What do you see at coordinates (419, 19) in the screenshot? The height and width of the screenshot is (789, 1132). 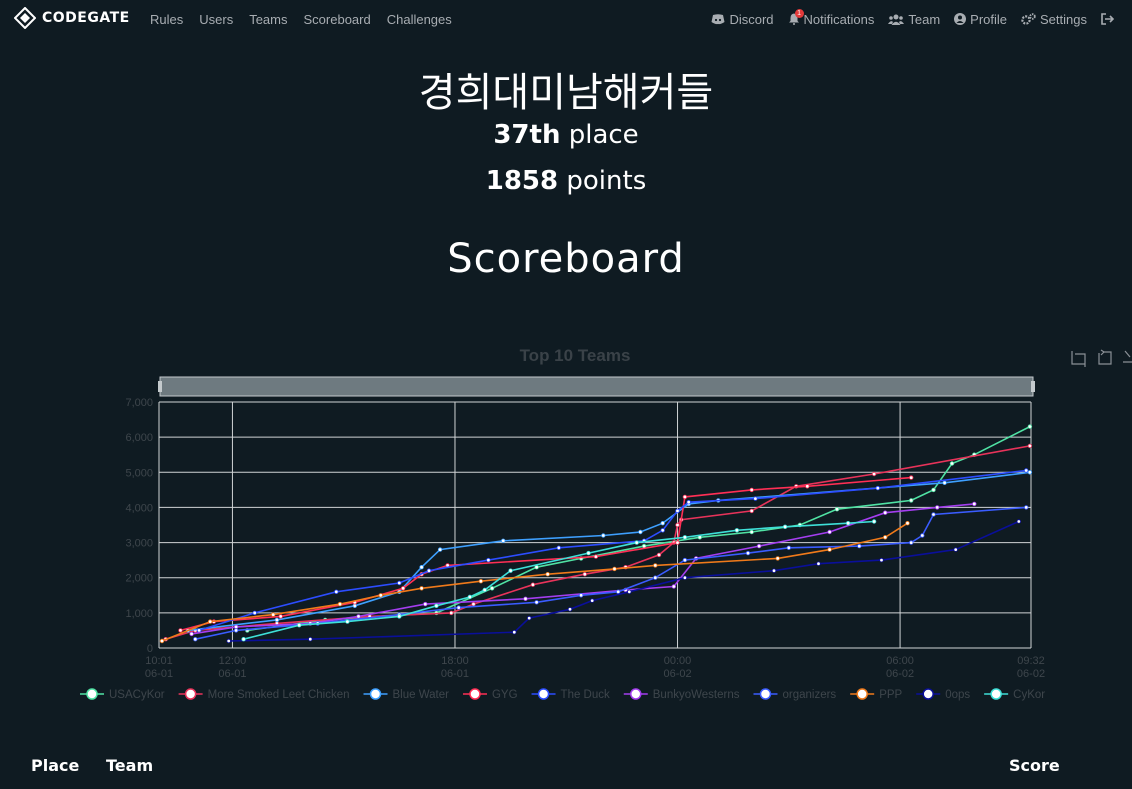 I see `nav-challenges: Challenges` at bounding box center [419, 19].